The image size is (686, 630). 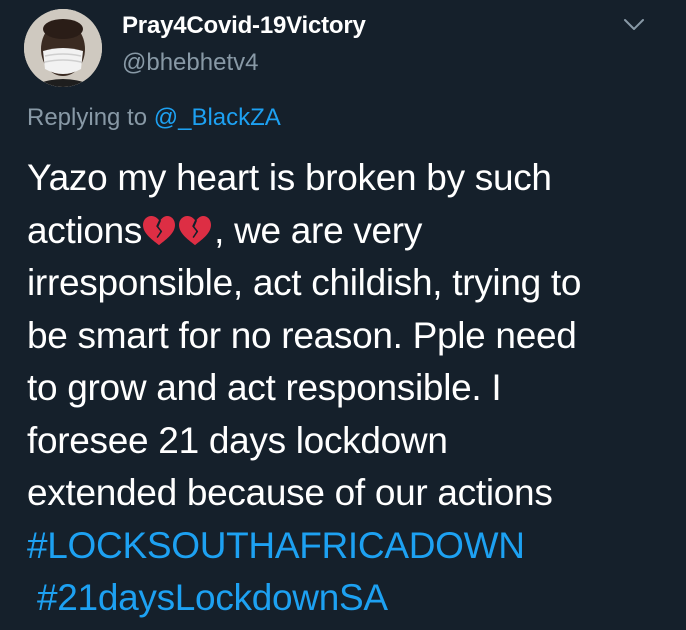 I want to click on tweet-line: #LOCKSOUTHAFRICADOWN, so click(x=347, y=546).